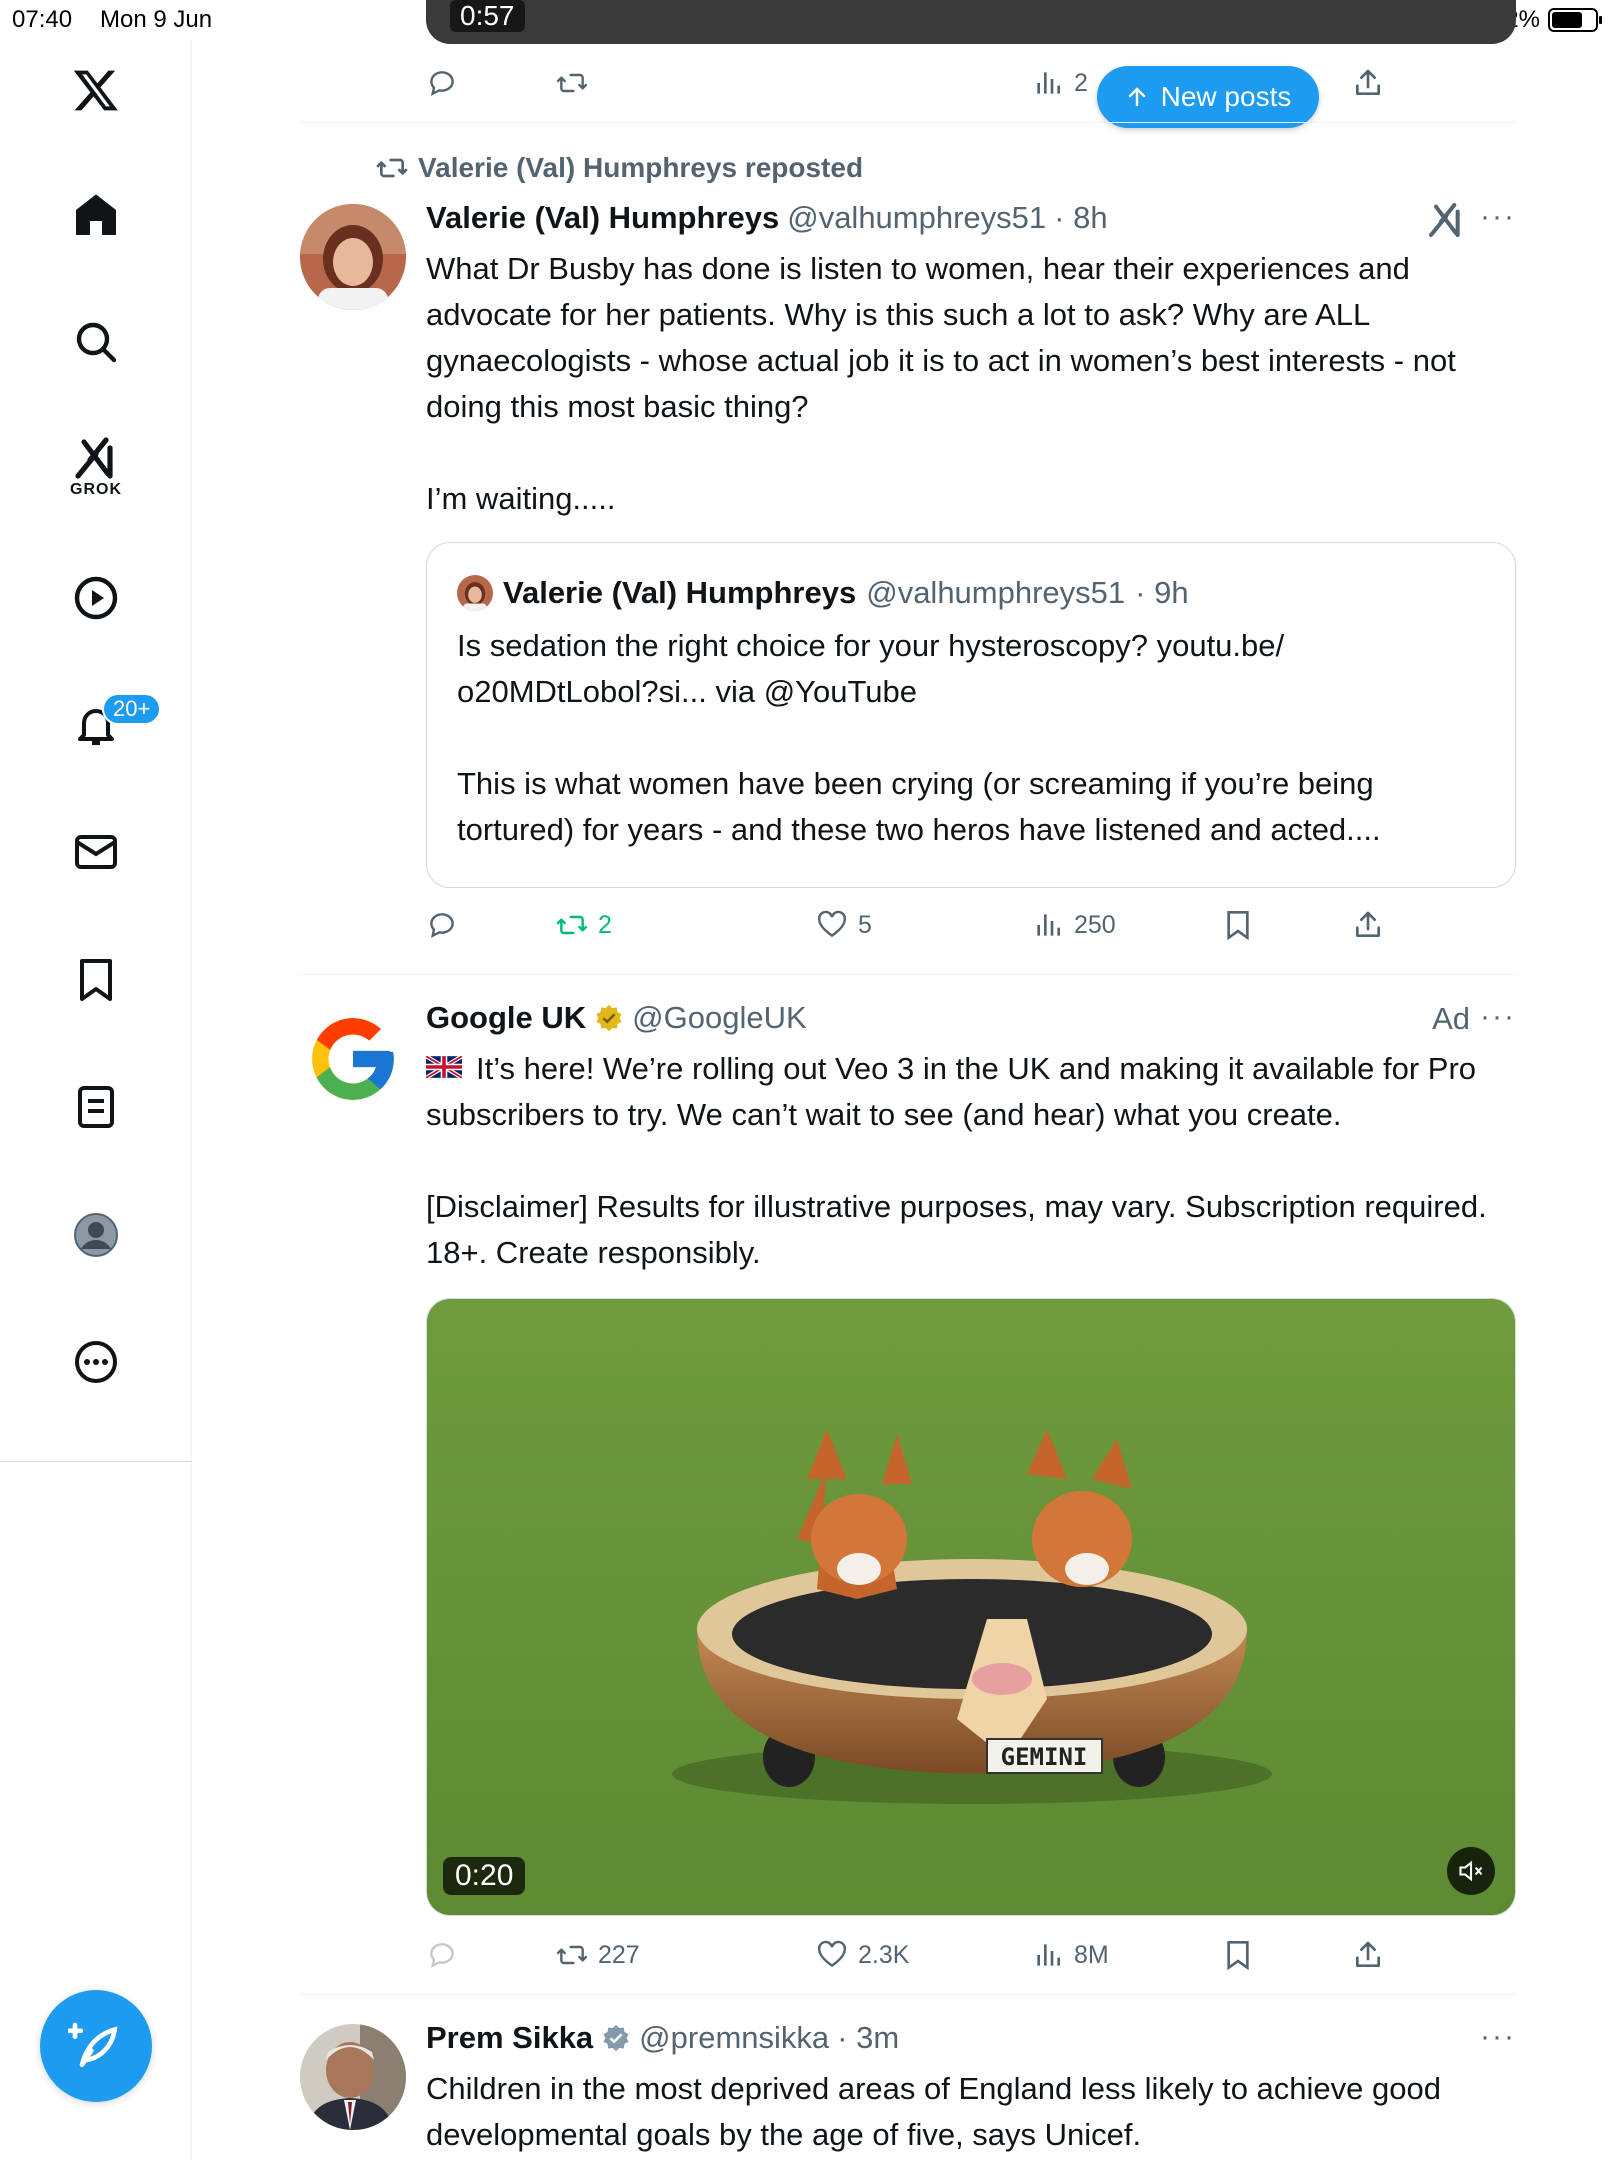  I want to click on repost-label: Valerie (Val) Humphreys reposted, so click(641, 167).